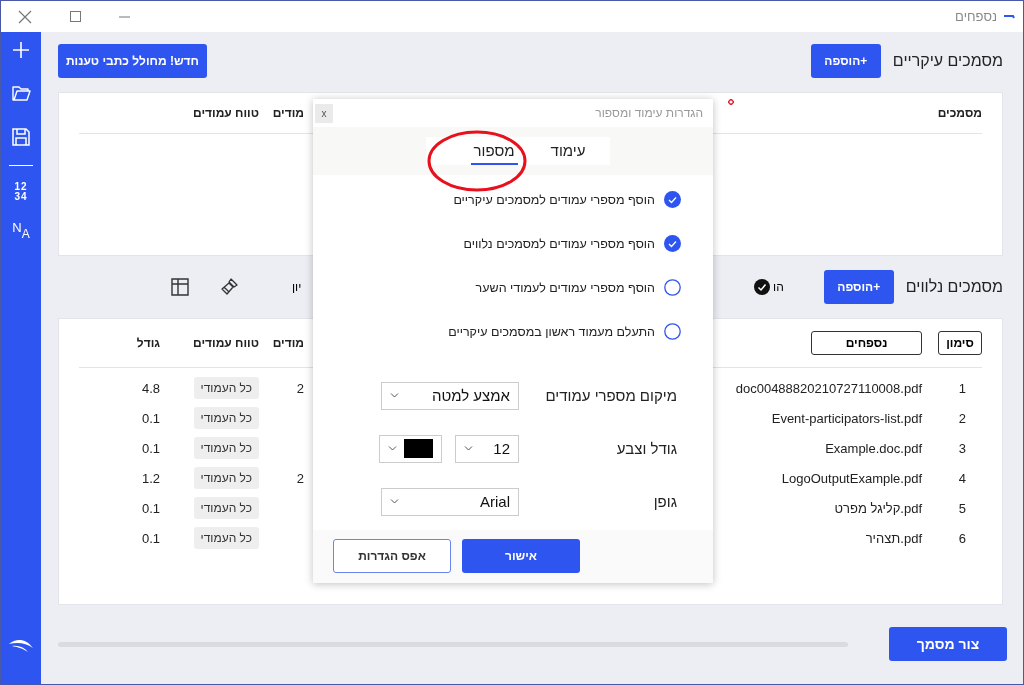 The width and height of the screenshot is (1024, 685). I want to click on close-icon, so click(25, 16).